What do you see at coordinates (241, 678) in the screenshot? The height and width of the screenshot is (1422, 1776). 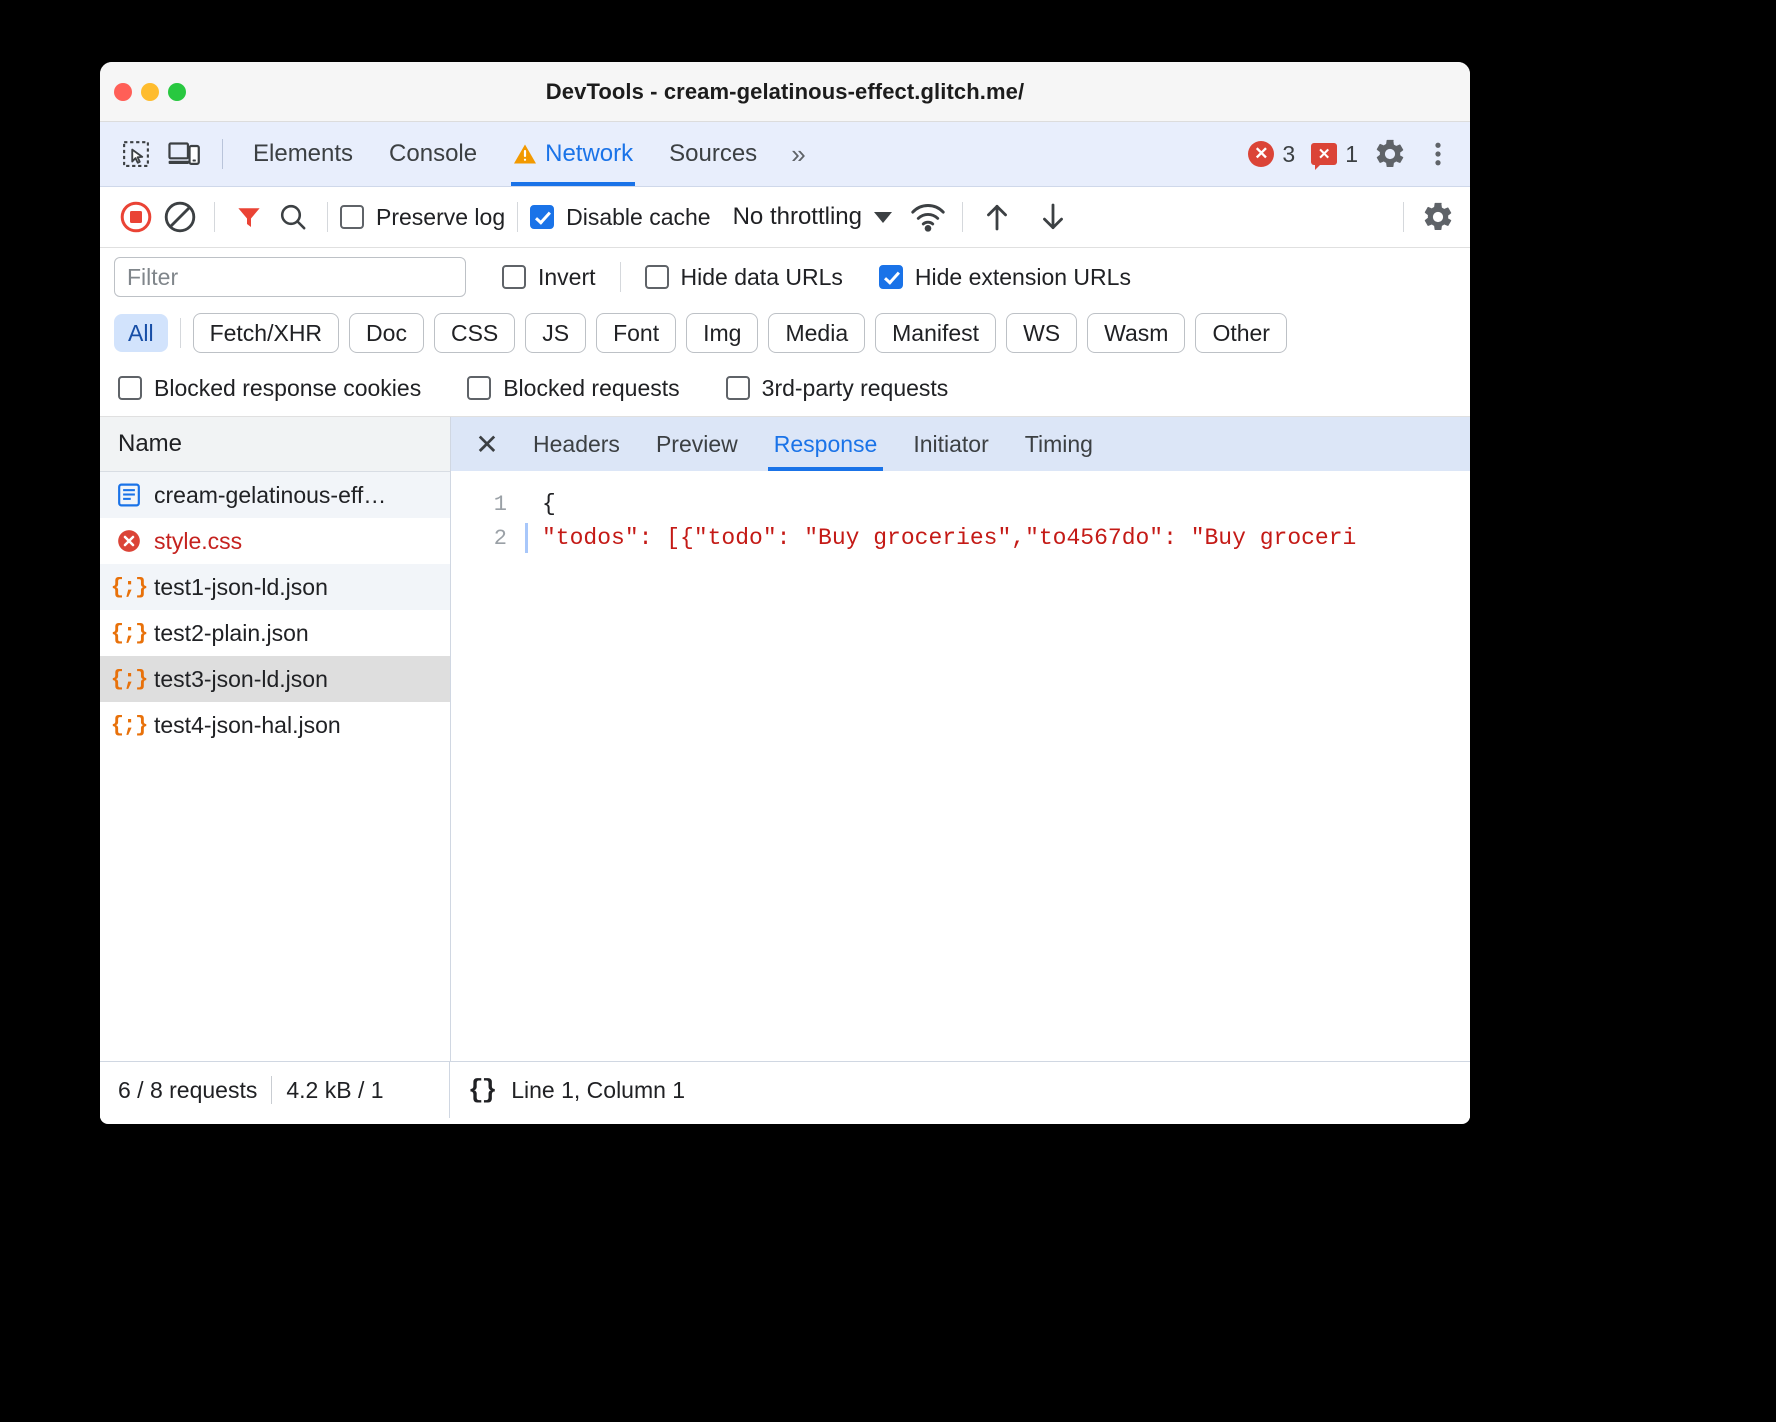 I see `request-name: test3-json-ld.json` at bounding box center [241, 678].